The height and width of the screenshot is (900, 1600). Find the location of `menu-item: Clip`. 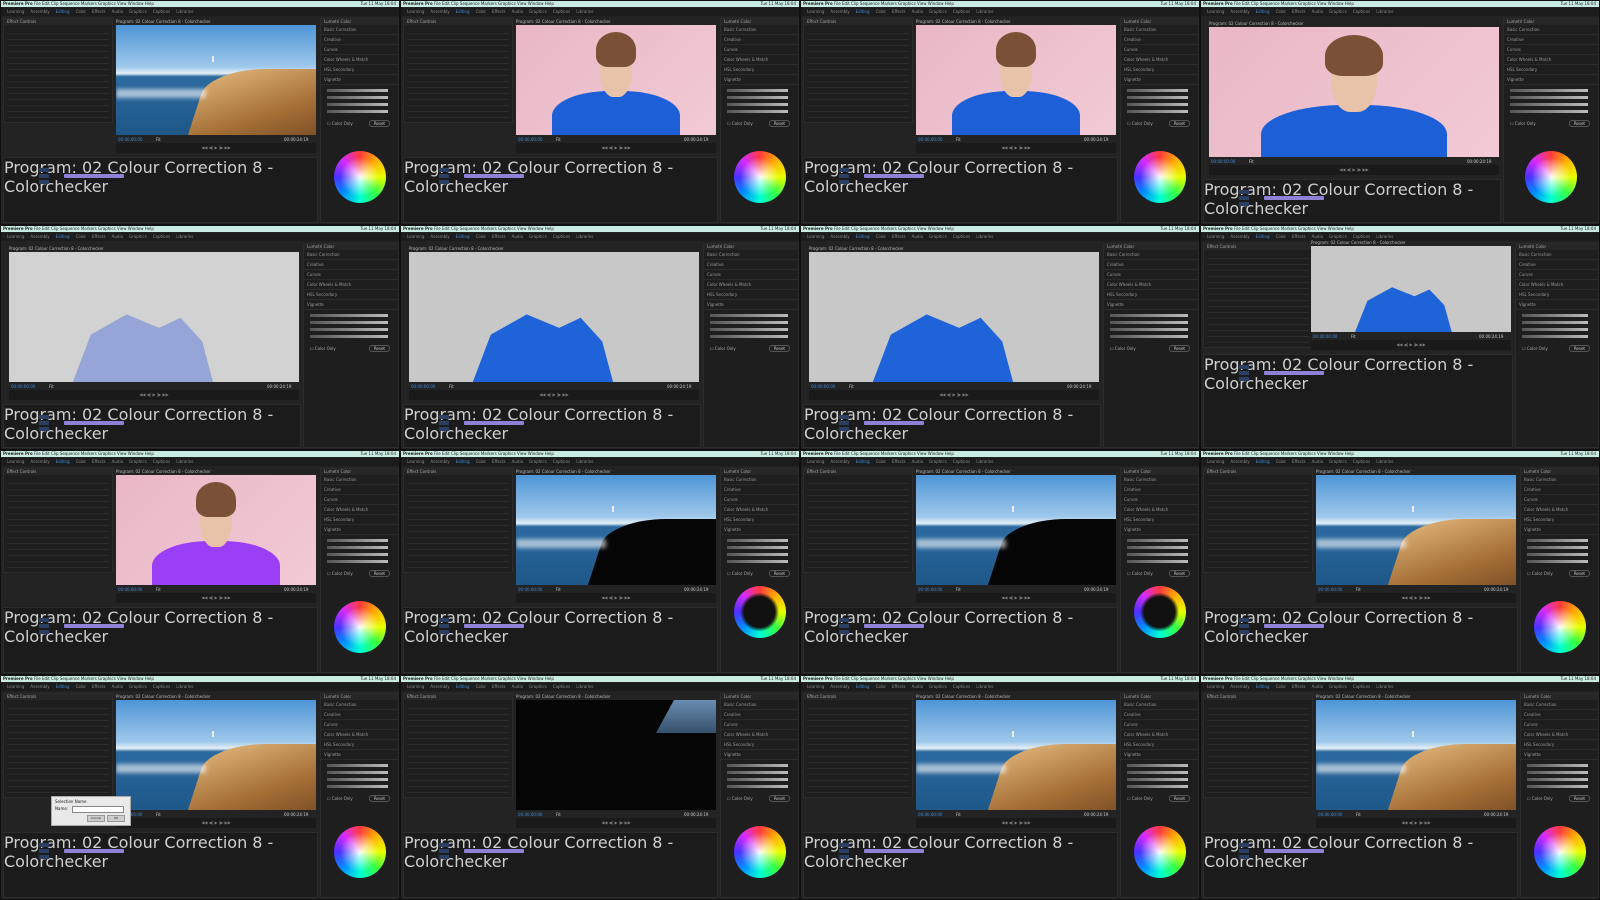

menu-item: Clip is located at coordinates (55, 3).